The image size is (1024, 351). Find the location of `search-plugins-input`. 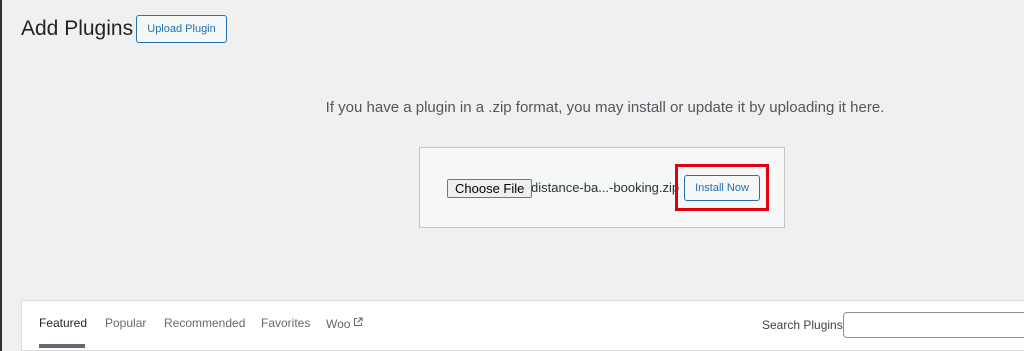

search-plugins-input is located at coordinates (933, 325).